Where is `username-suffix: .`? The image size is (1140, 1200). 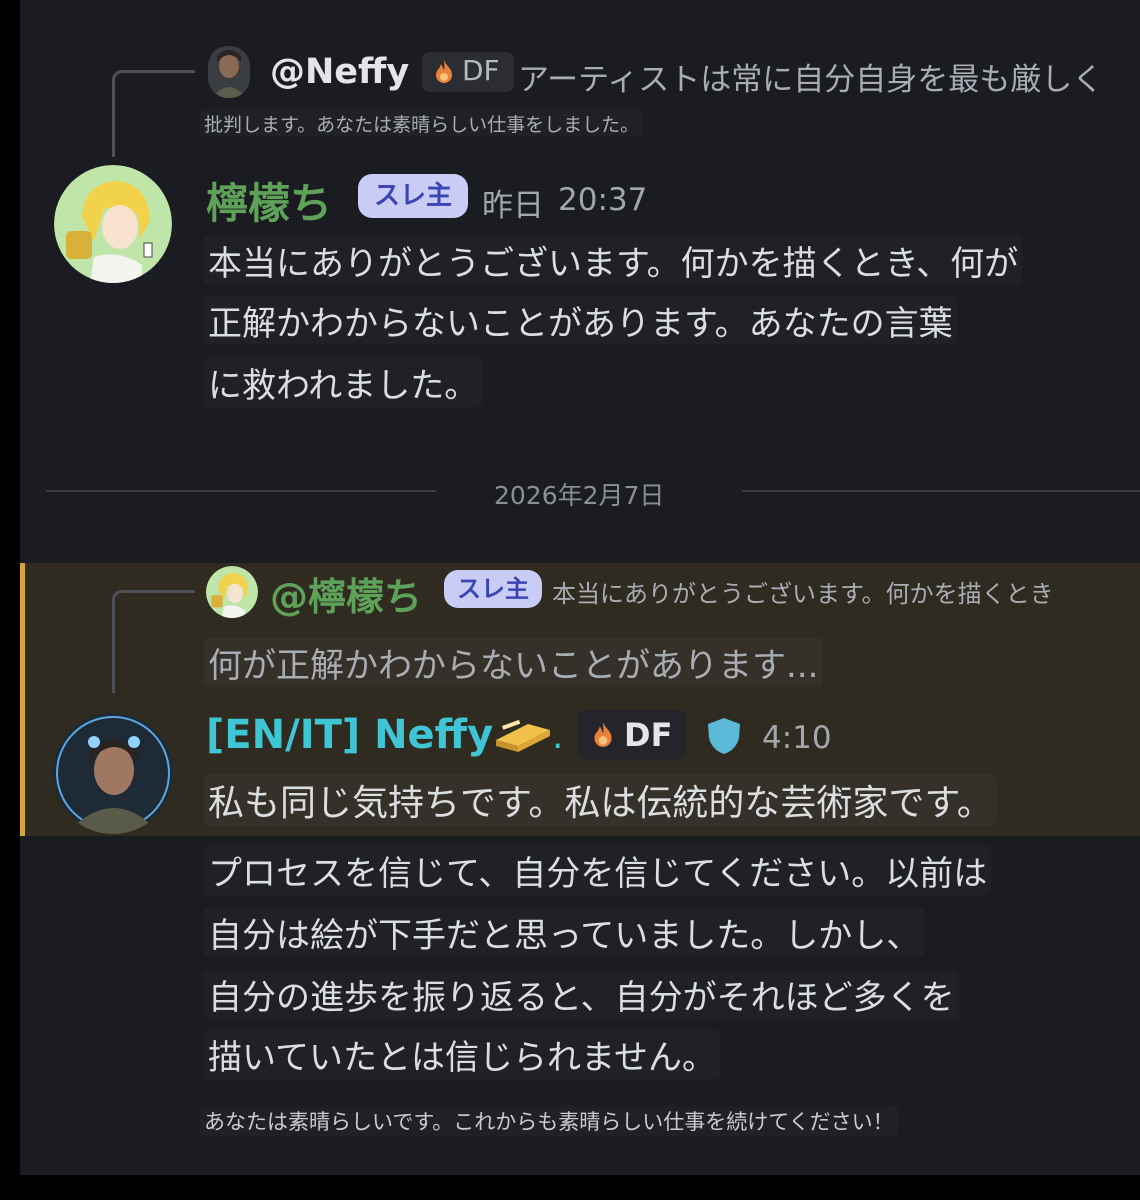 username-suffix: . is located at coordinates (558, 736).